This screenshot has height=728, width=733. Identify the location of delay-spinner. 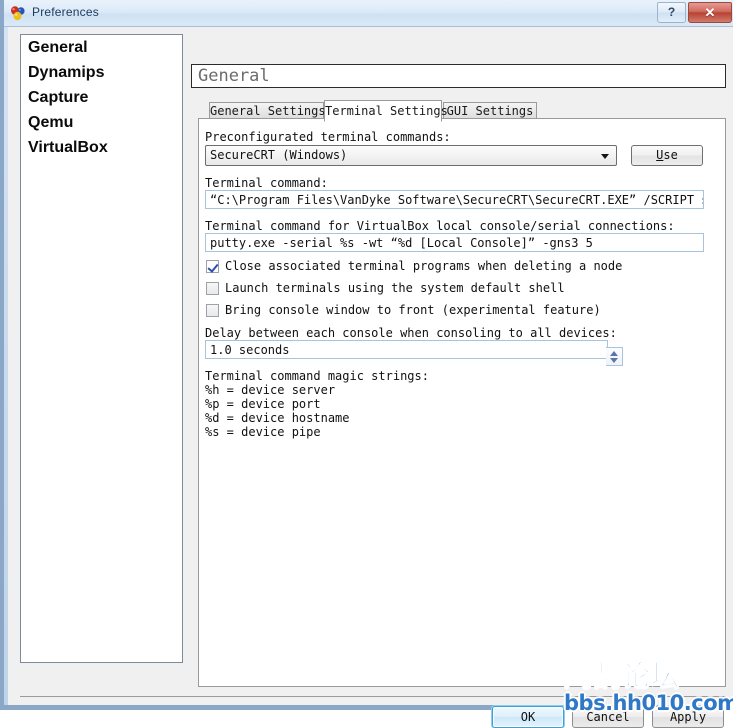
(614, 356).